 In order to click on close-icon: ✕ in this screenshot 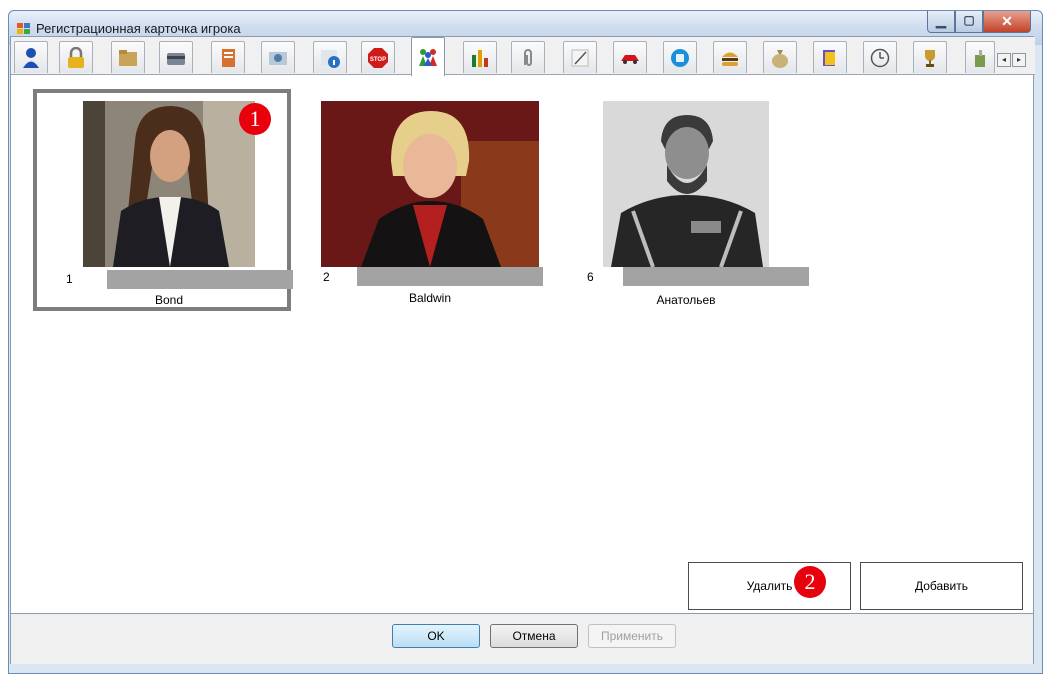, I will do `click(1007, 21)`.